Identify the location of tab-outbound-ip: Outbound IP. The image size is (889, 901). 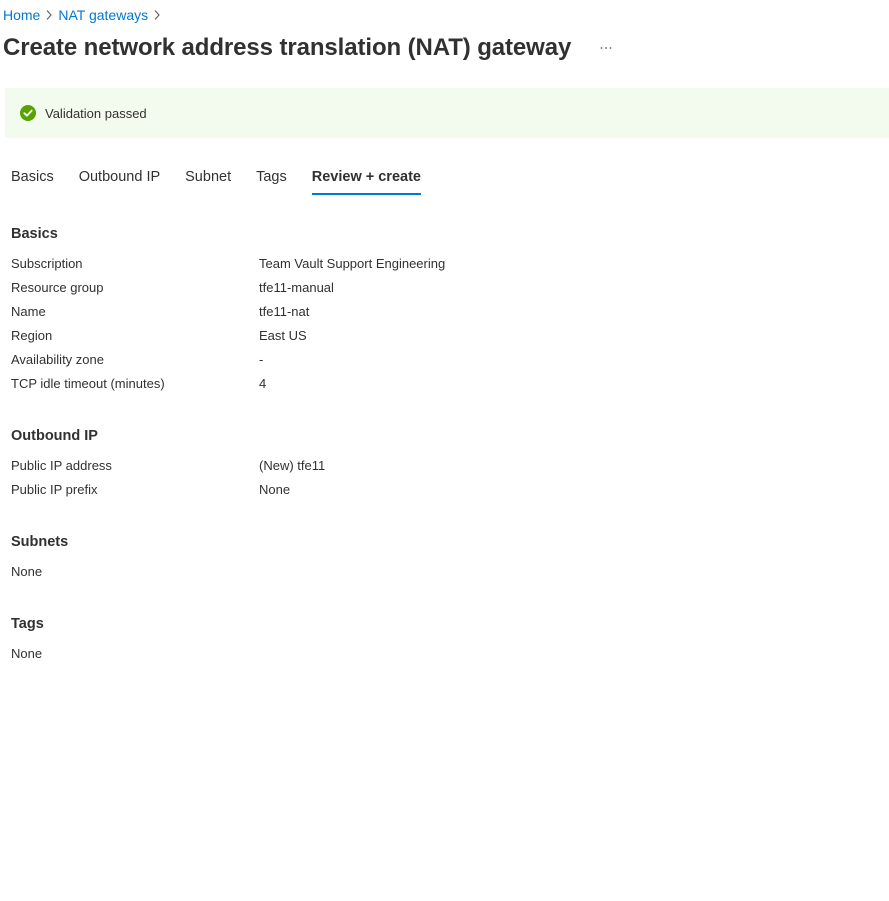
(119, 180).